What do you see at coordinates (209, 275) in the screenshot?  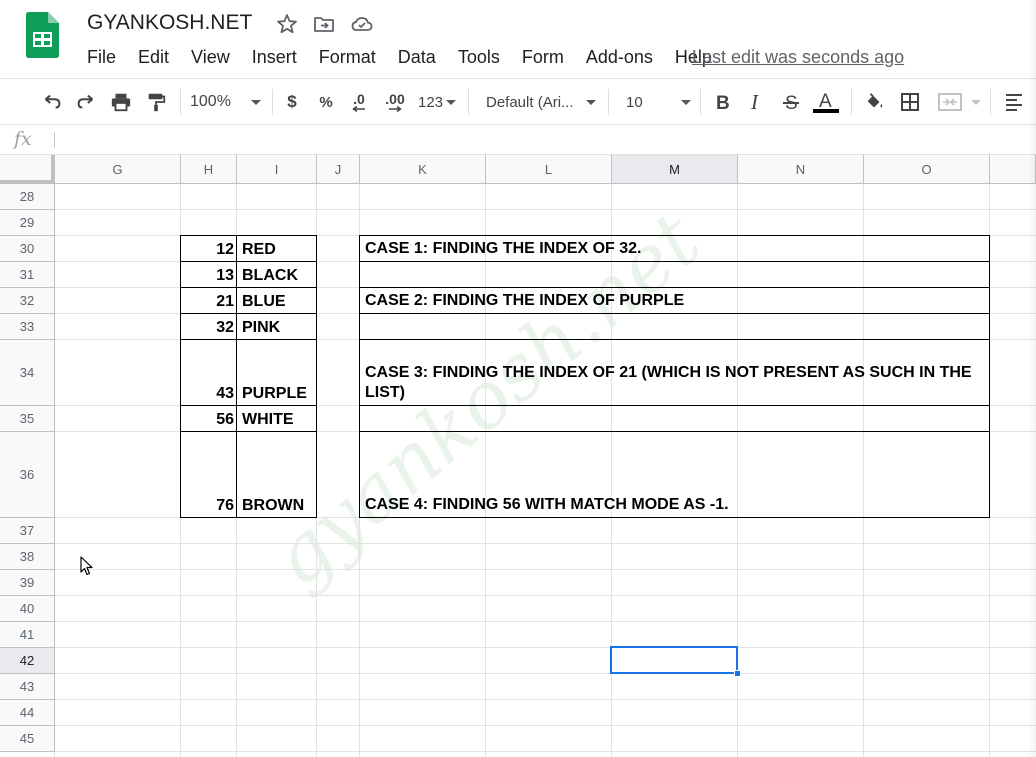 I see `cell-h31: 13` at bounding box center [209, 275].